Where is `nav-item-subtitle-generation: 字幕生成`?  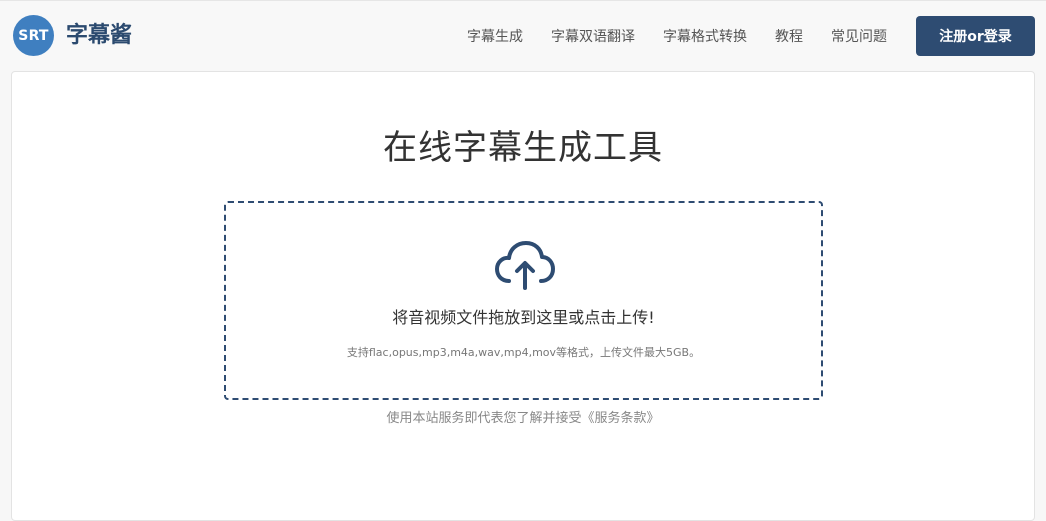
nav-item-subtitle-generation: 字幕生成 is located at coordinates (495, 36).